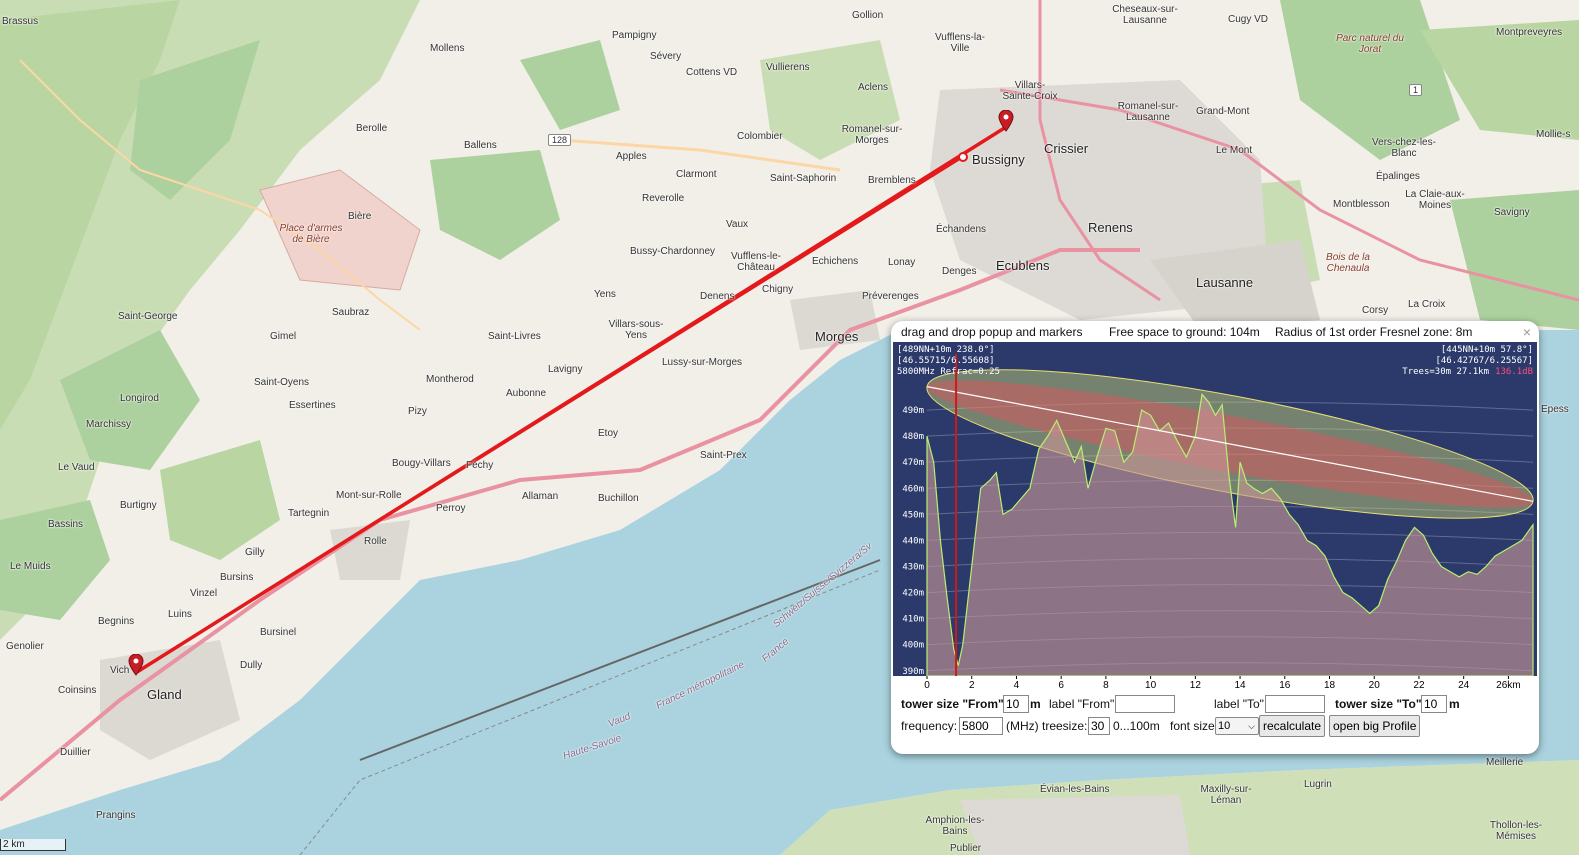  What do you see at coordinates (778, 289) in the screenshot?
I see `place-label: Chigny` at bounding box center [778, 289].